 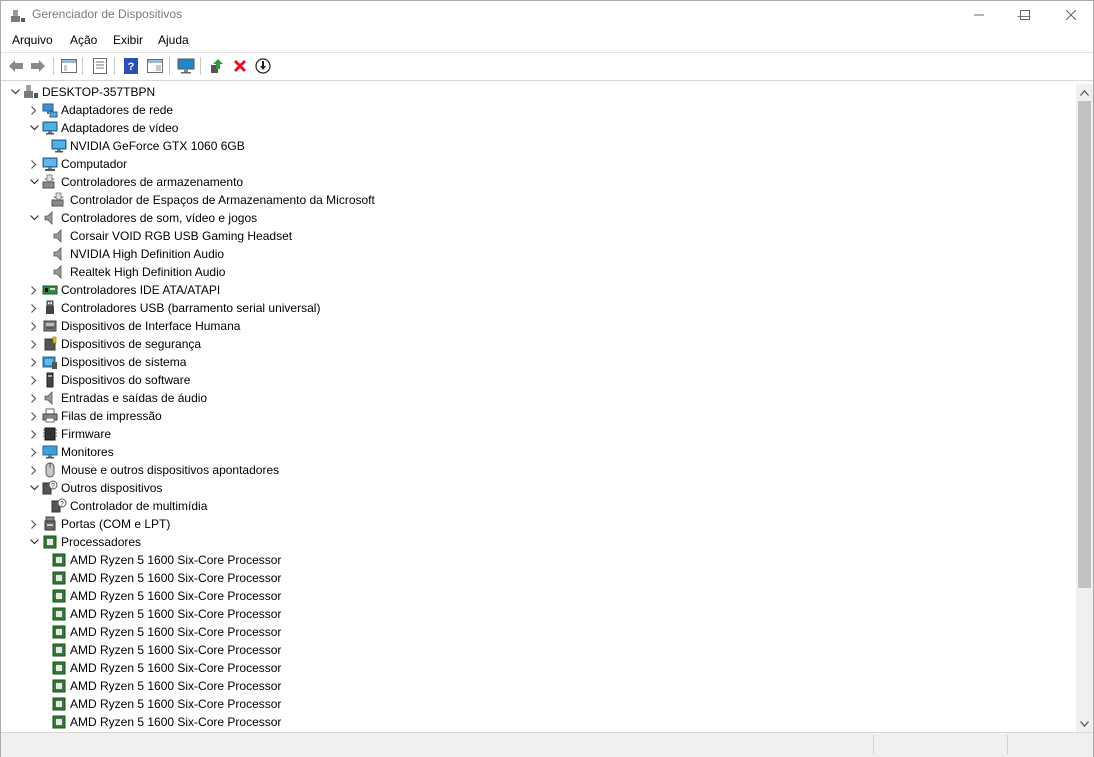 I want to click on tree-category: Dispositivos de Interface Humana, so click(x=133, y=326).